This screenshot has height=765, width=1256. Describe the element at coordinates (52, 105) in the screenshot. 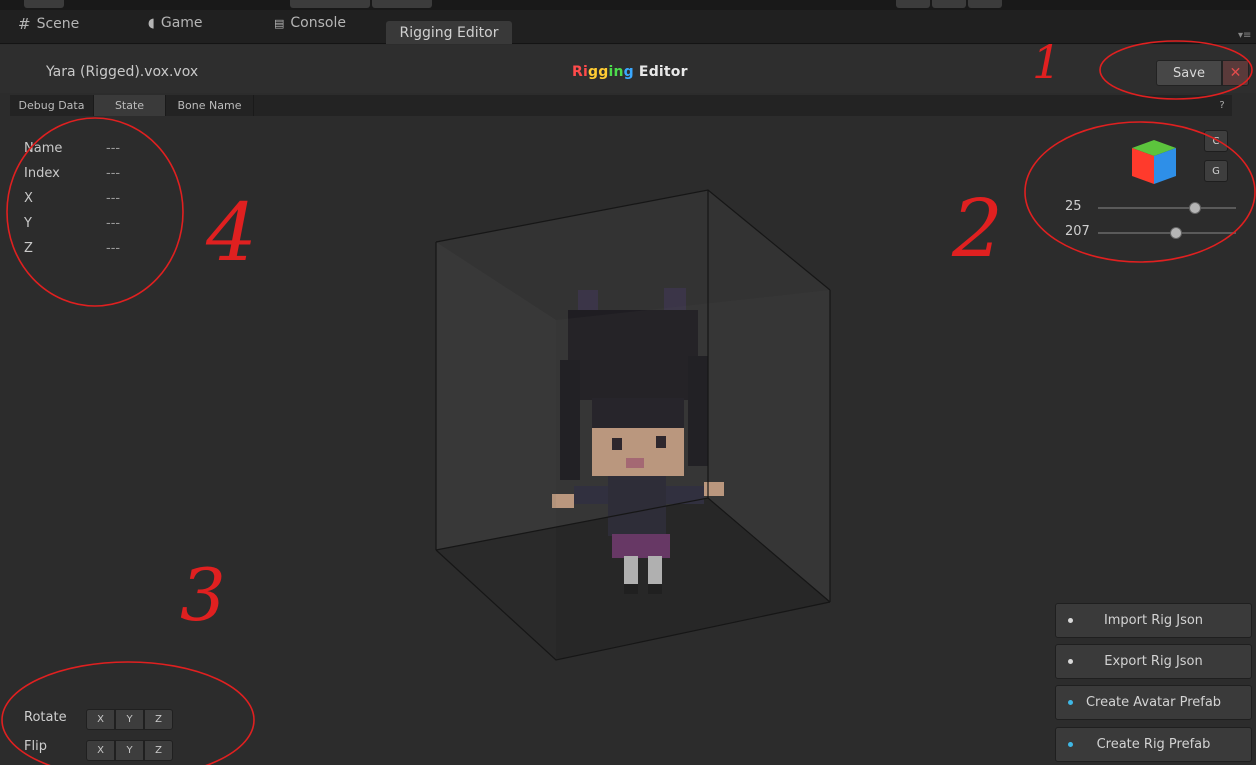

I see `tab-debug-data: Debug Data` at that location.